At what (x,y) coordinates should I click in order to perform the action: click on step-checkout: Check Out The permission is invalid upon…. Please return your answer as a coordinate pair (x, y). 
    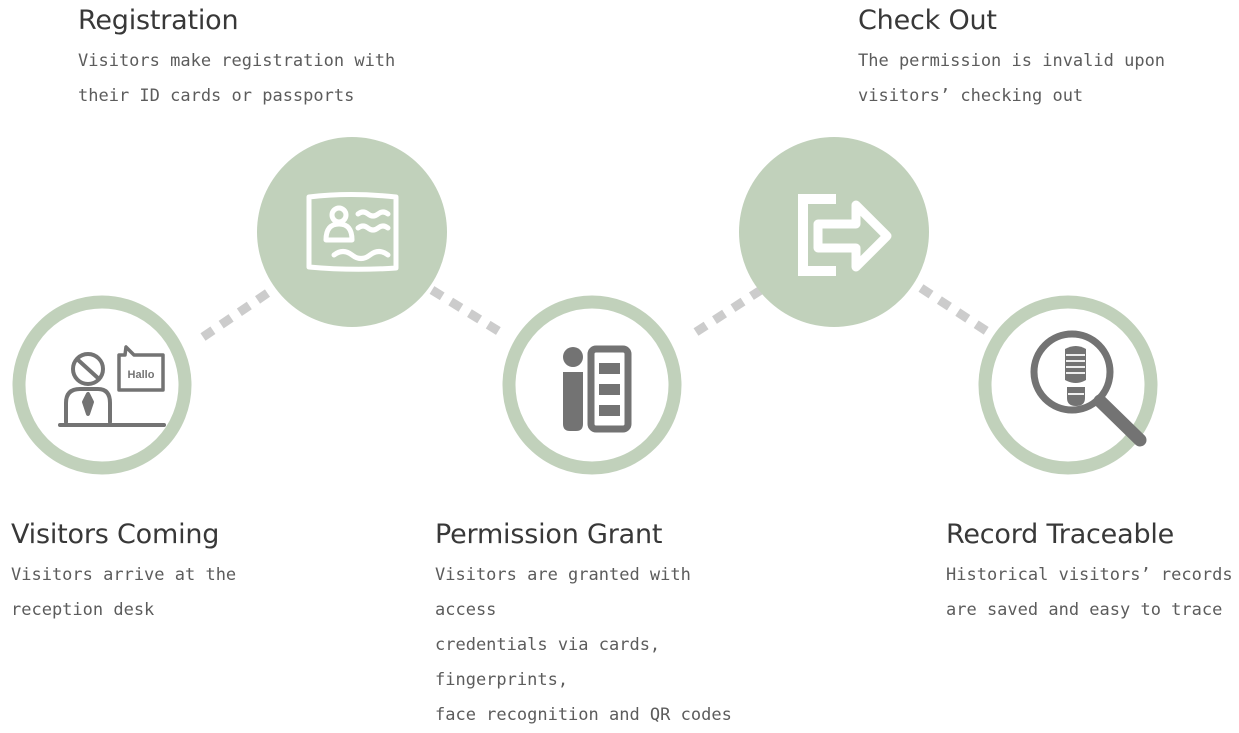
    Looking at the image, I should click on (1018, 59).